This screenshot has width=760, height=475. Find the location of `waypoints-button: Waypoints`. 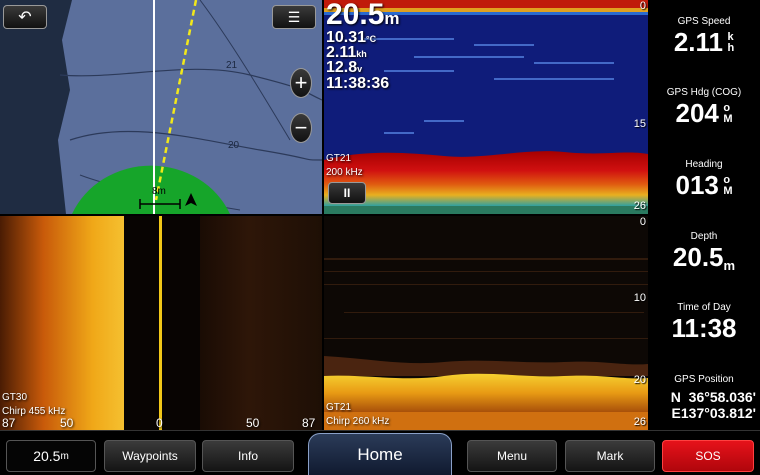

waypoints-button: Waypoints is located at coordinates (150, 456).